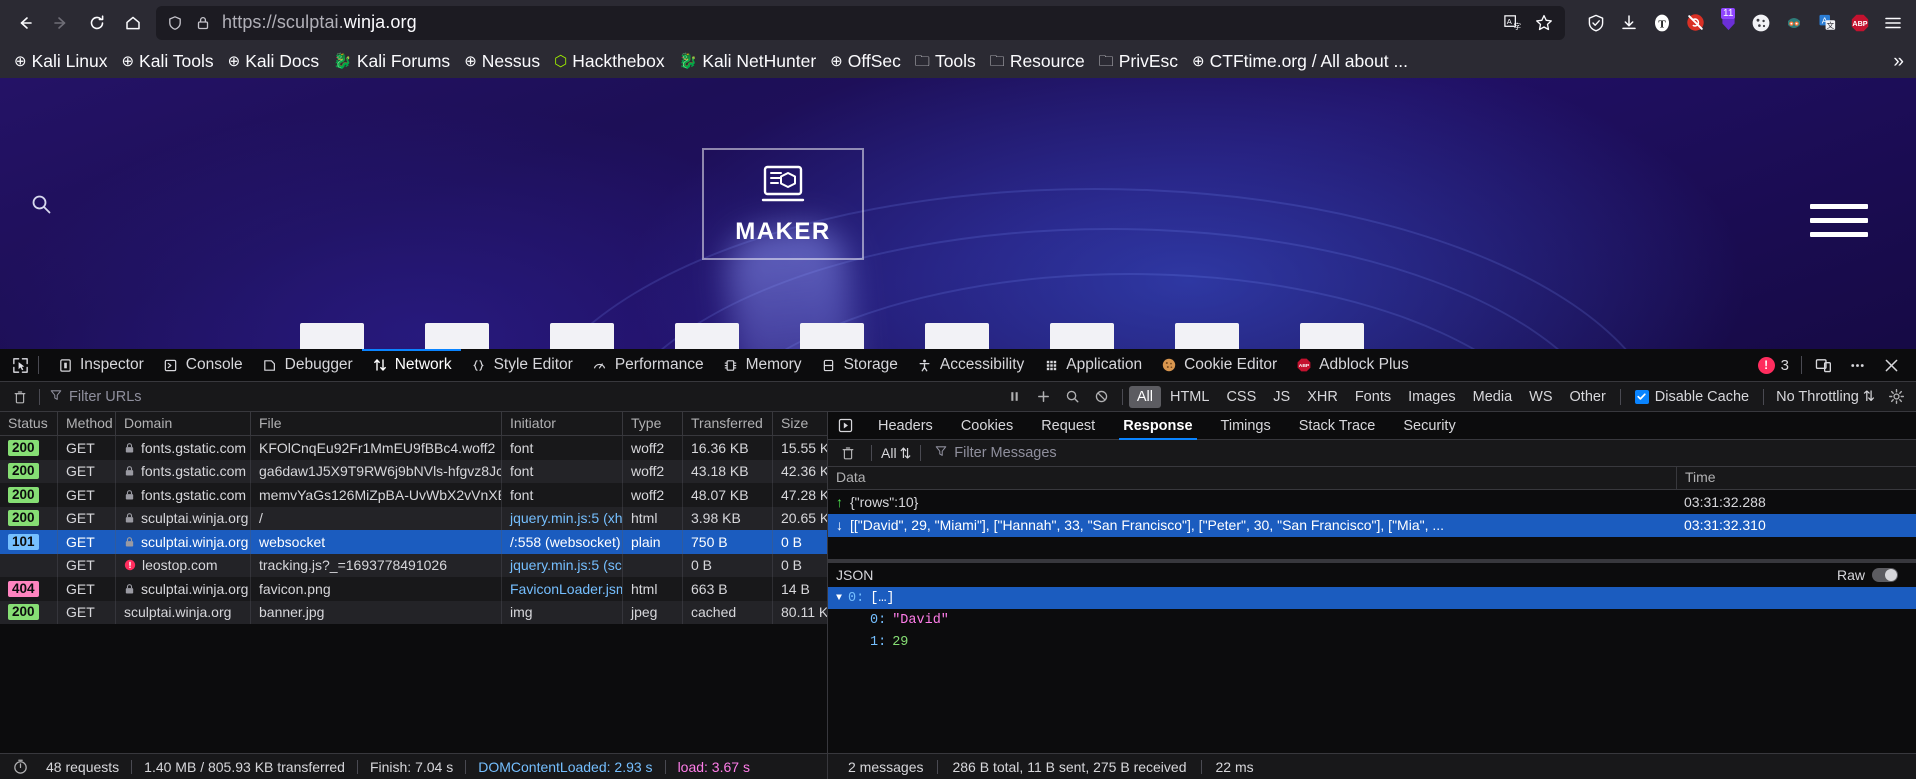 The image size is (1916, 779). Describe the element at coordinates (800, 423) in the screenshot. I see `column-size: Size` at that location.